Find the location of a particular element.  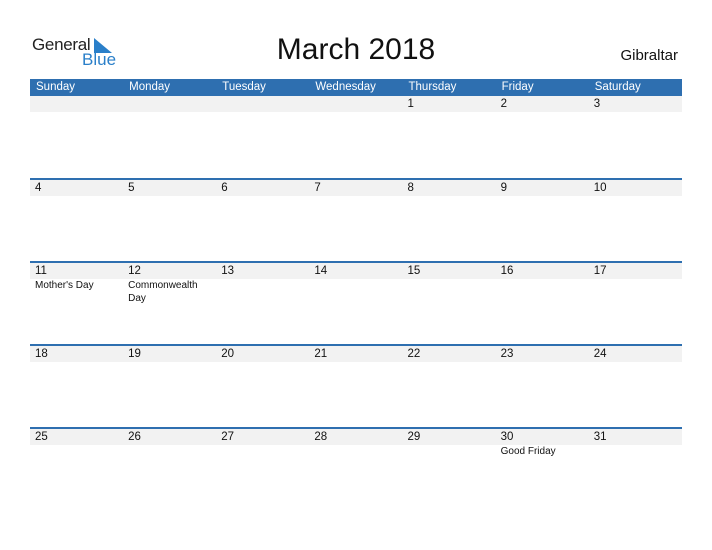

day-number: 29 is located at coordinates (414, 437).